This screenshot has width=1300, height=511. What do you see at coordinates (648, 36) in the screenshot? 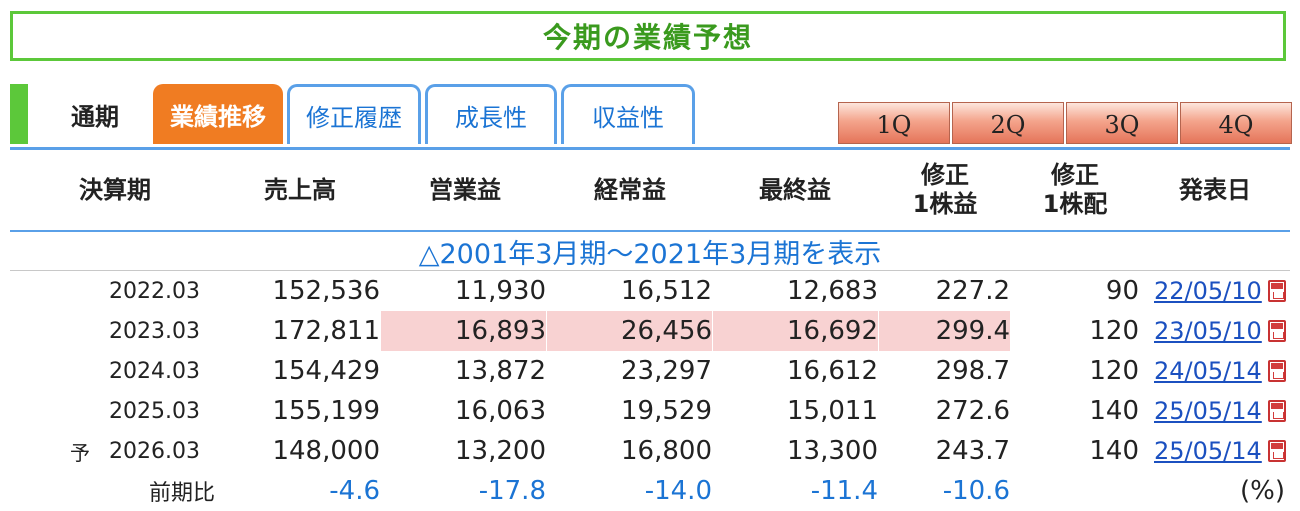
I see `section-title: 今期の業績予想` at bounding box center [648, 36].